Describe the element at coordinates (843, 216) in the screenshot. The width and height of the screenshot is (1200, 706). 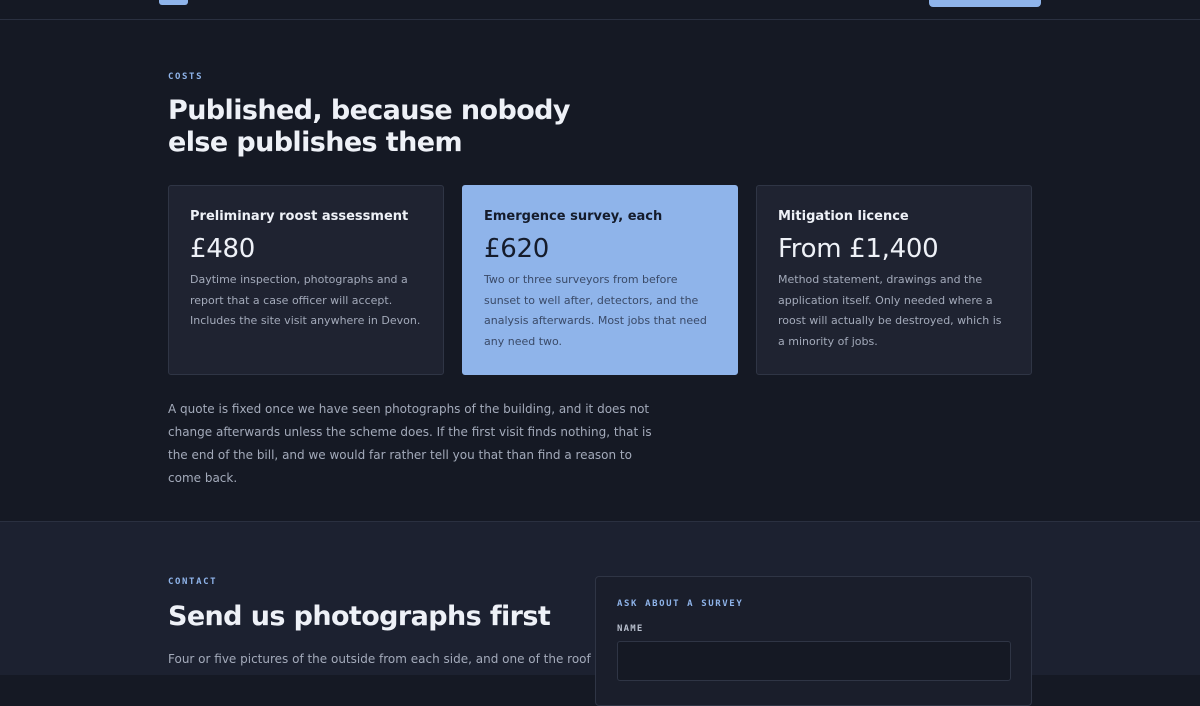
I see `price-card-title: Mitigation licence` at that location.